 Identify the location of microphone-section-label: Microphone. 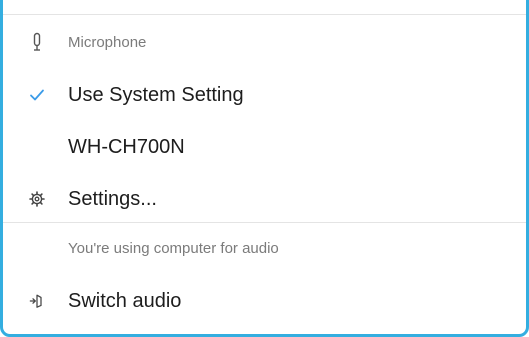
(107, 42).